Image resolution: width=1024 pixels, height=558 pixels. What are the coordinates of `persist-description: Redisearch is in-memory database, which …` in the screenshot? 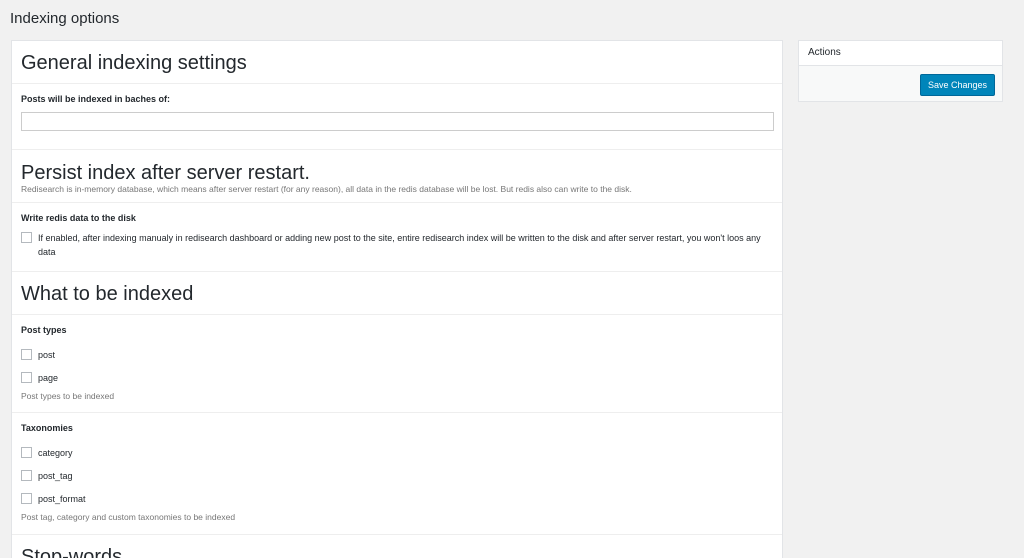 It's located at (326, 189).